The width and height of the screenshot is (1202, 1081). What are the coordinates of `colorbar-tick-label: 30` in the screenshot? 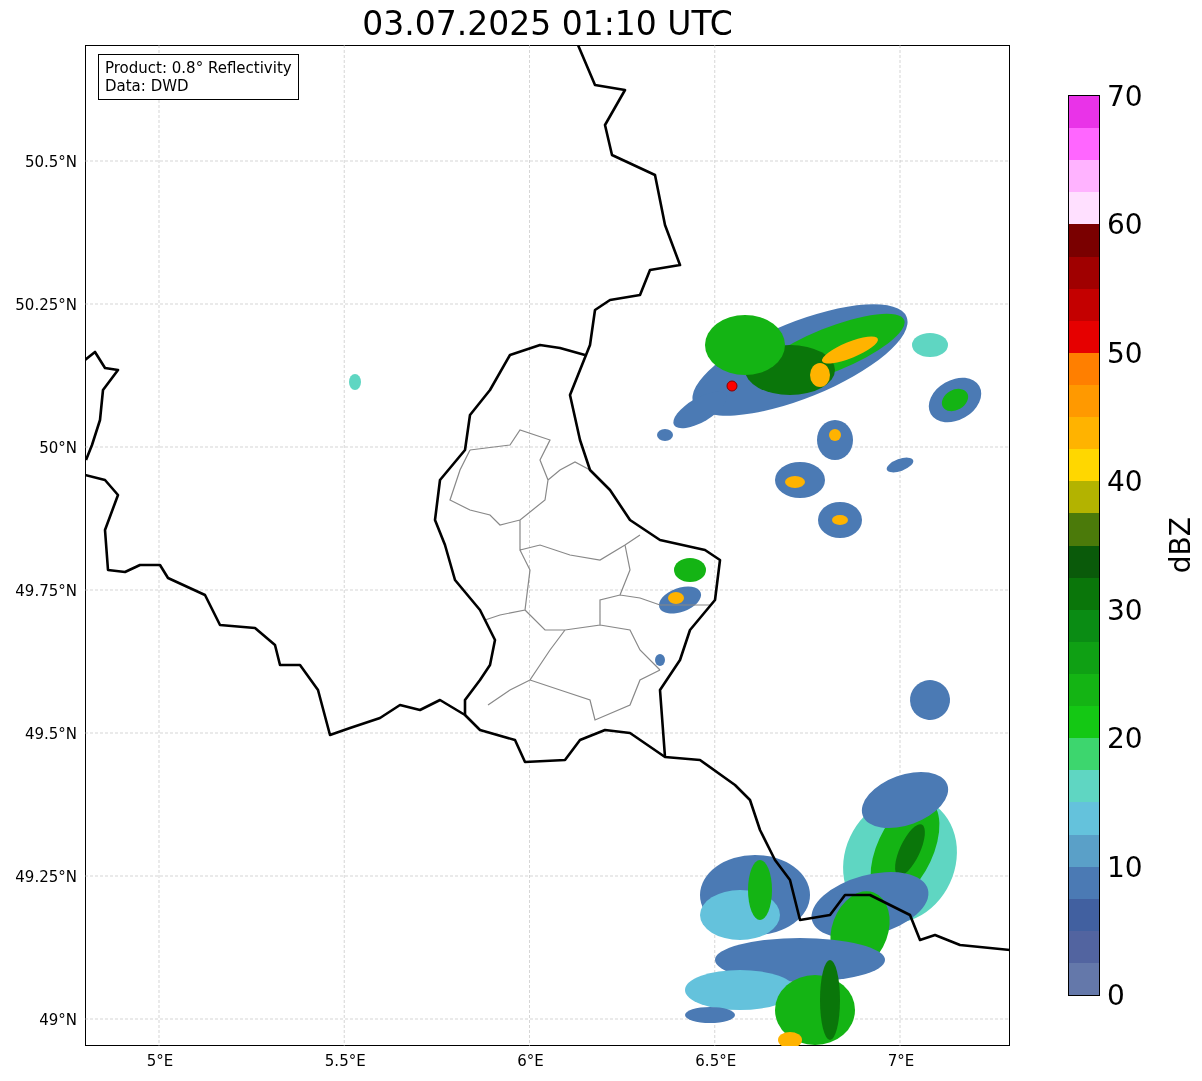 It's located at (1125, 610).